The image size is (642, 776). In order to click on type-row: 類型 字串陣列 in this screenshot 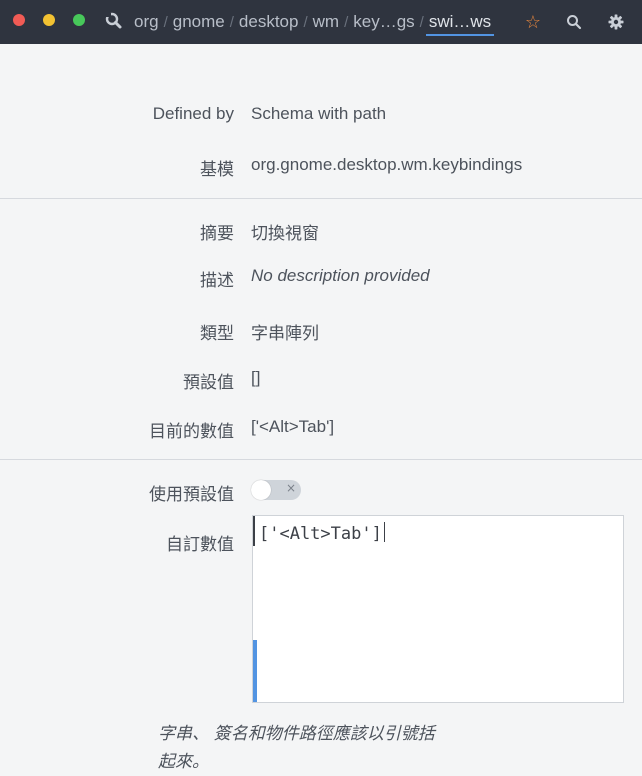, I will do `click(321, 331)`.